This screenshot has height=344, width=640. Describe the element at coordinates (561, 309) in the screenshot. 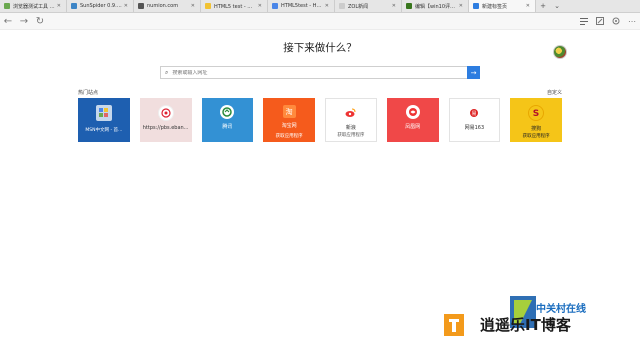

I see `watermark-line1: 中关村在线` at that location.